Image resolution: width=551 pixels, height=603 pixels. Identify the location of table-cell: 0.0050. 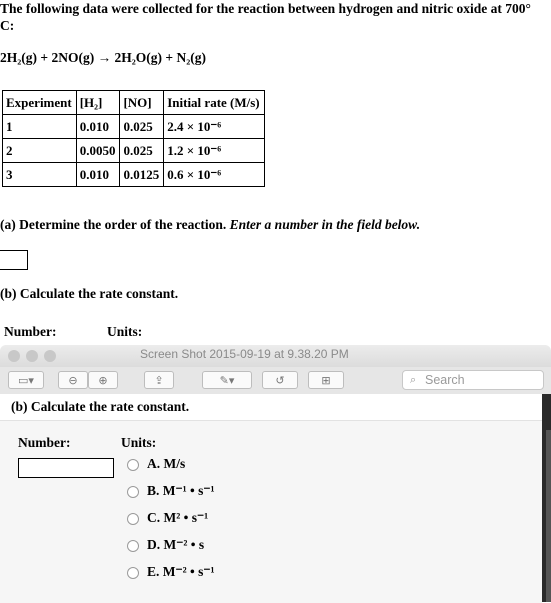
(98, 150).